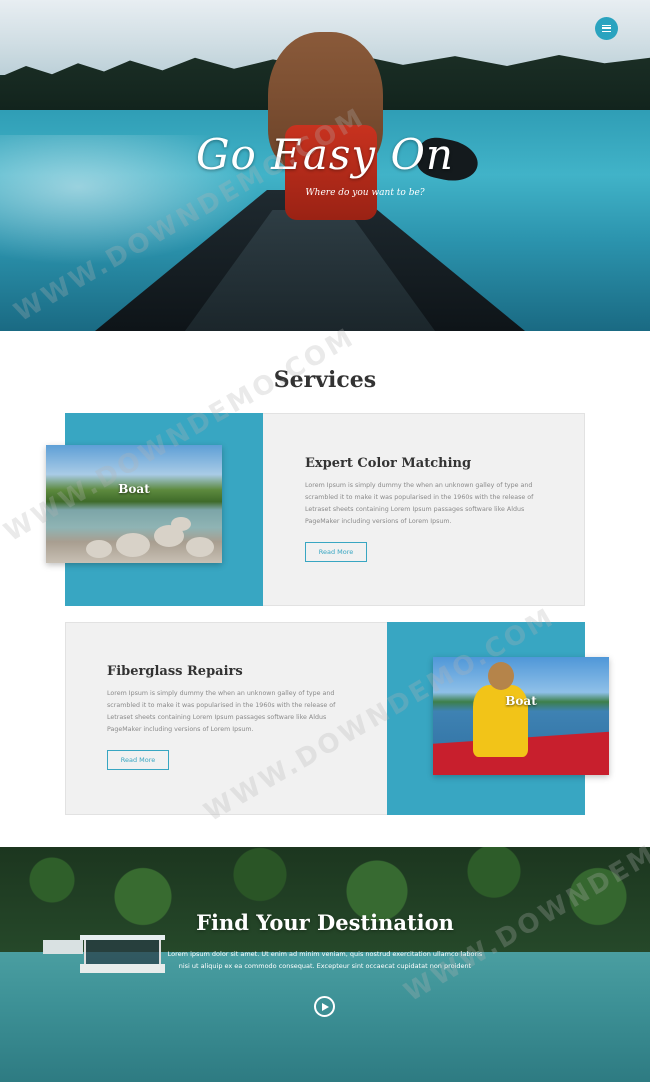 Image resolution: width=650 pixels, height=1082 pixels. I want to click on play-circle-icon, so click(325, 1006).